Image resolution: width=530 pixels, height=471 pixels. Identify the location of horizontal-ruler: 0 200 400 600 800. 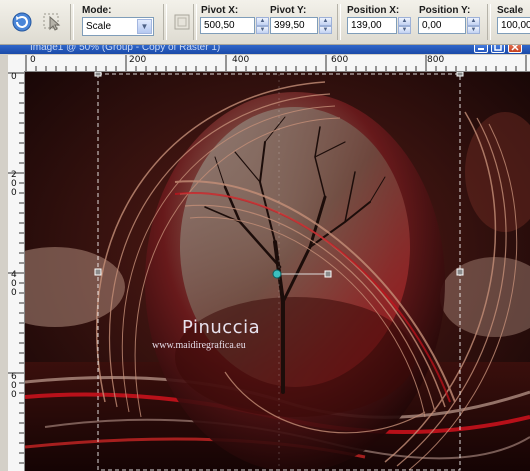
(269, 63).